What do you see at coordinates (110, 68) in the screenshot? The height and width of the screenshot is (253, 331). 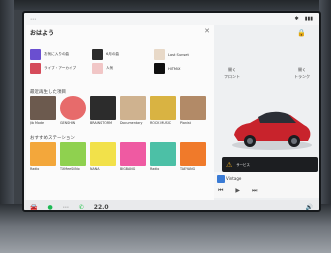 I see `quick-item-label: 人気` at bounding box center [110, 68].